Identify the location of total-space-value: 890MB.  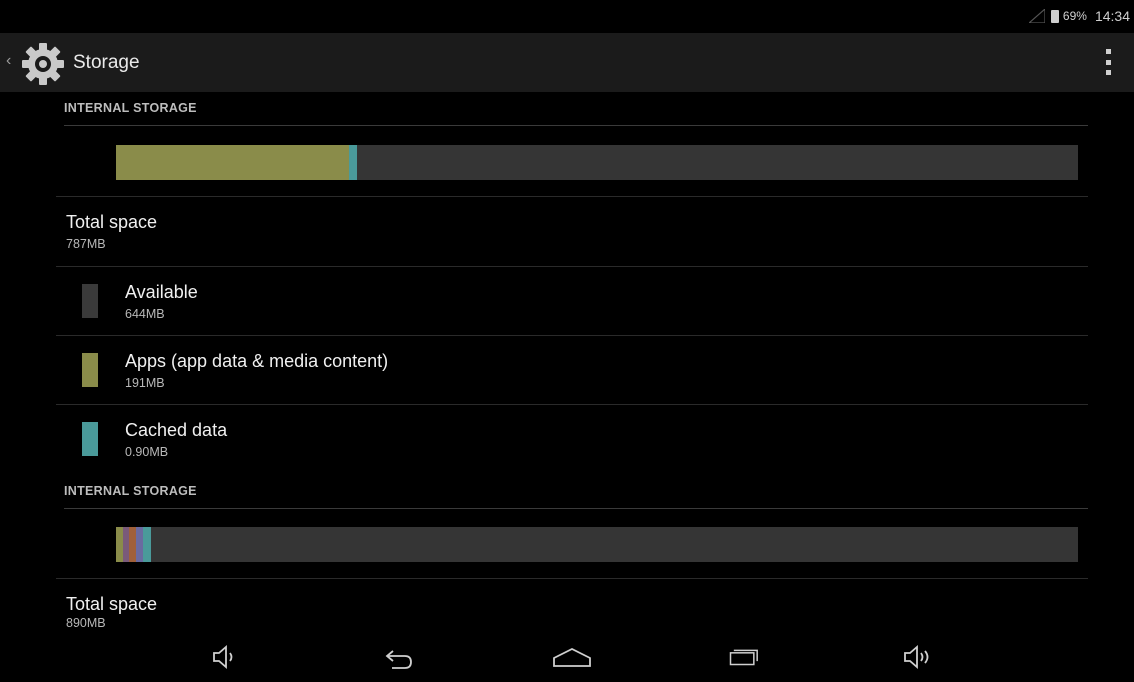
(86, 623).